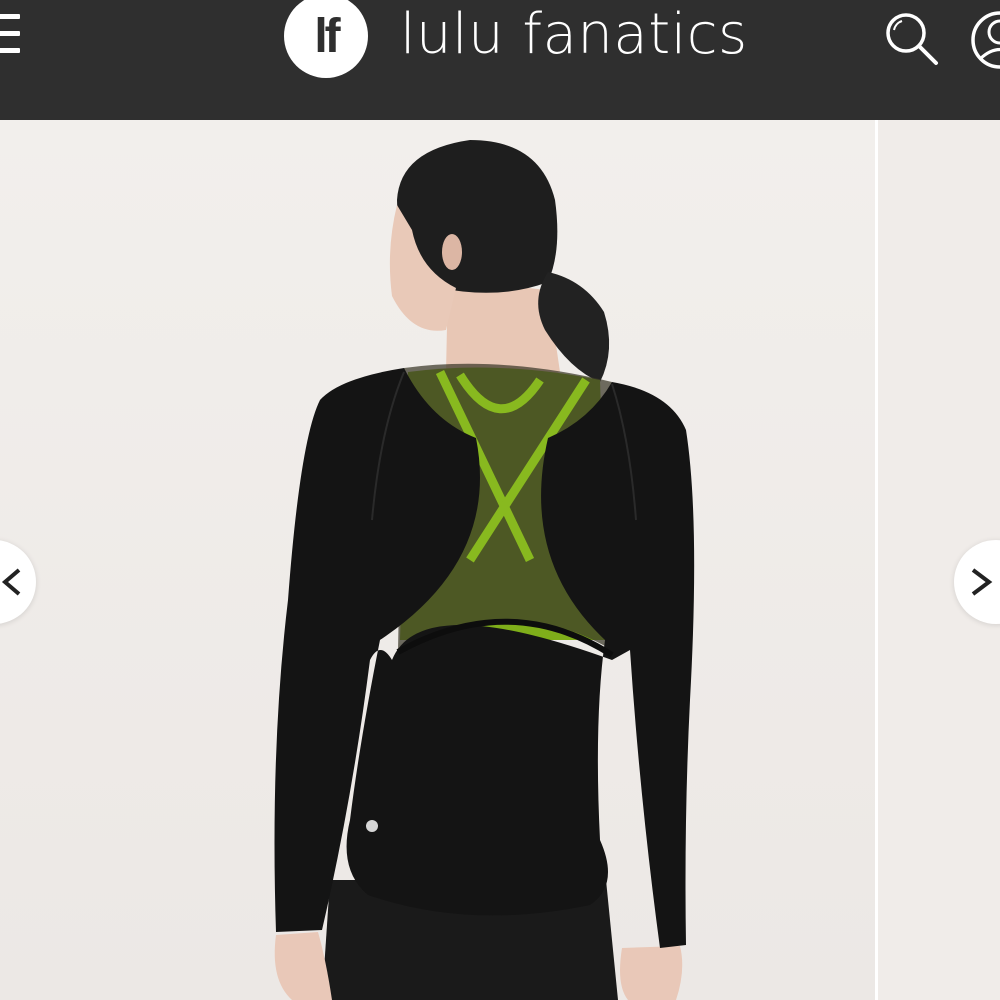  I want to click on search-icon, so click(912, 39).